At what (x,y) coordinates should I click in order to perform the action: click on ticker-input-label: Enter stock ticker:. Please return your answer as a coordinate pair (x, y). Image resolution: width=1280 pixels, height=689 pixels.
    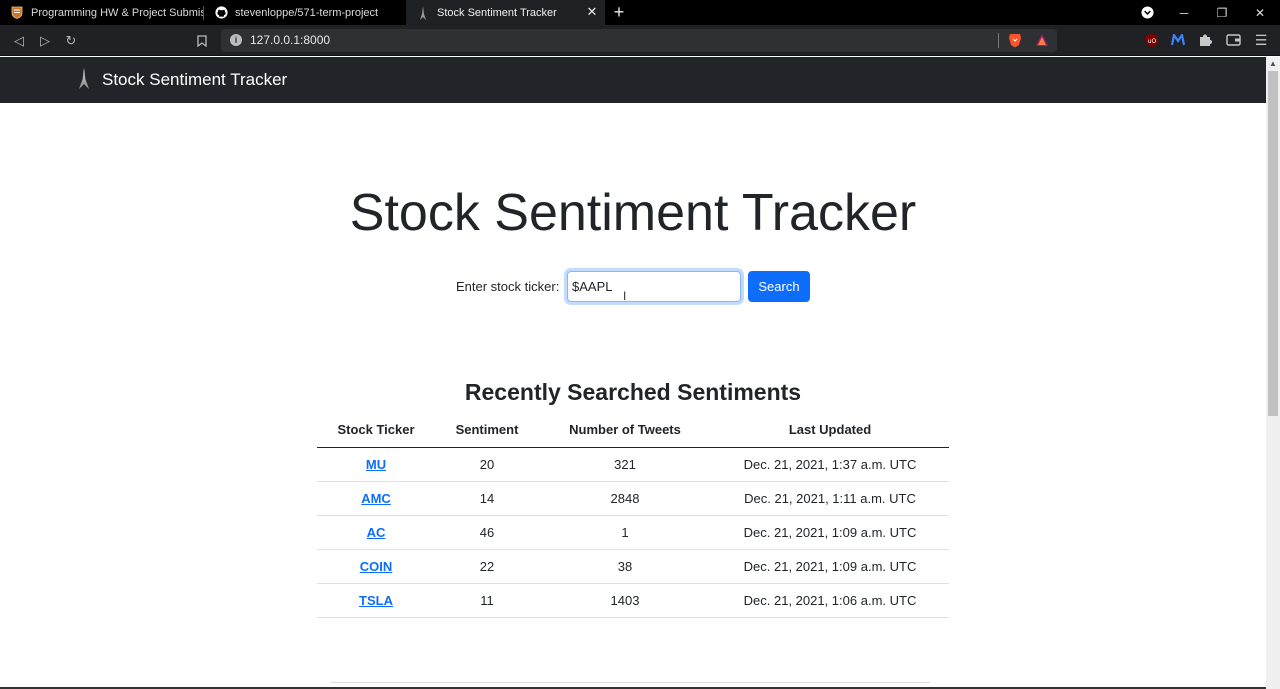
    Looking at the image, I should click on (508, 286).